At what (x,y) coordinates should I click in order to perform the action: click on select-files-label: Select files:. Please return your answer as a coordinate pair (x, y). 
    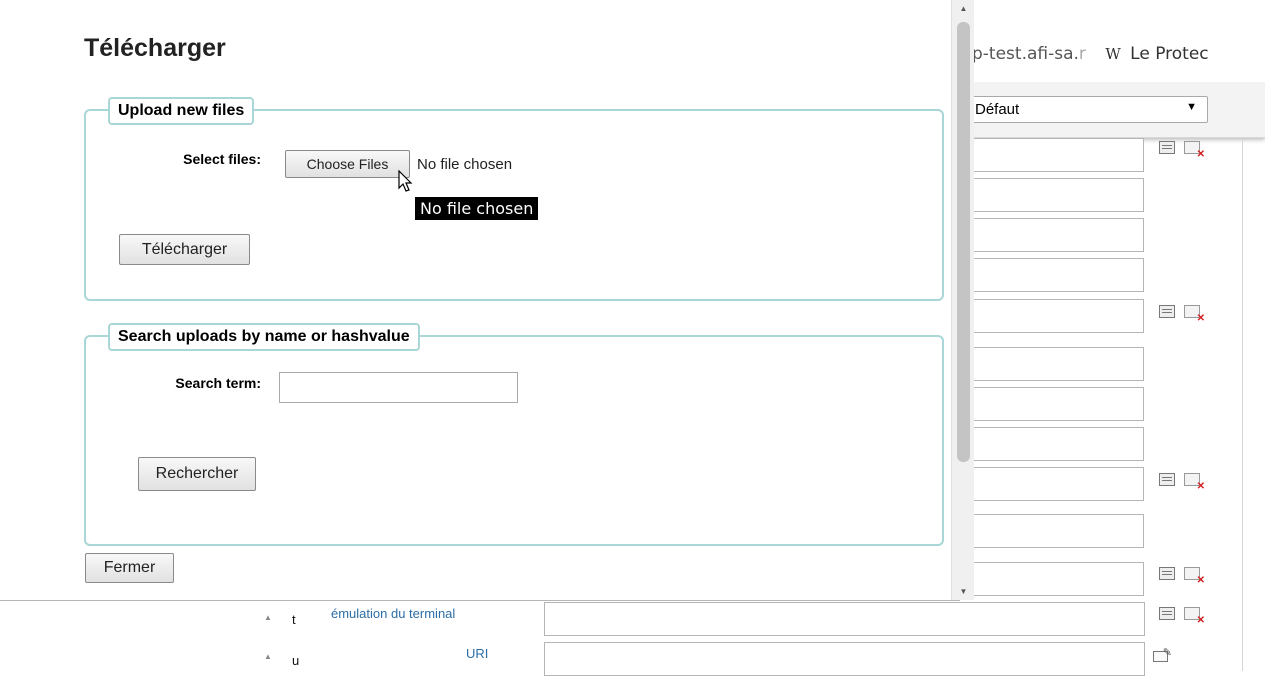
    Looking at the image, I should click on (222, 159).